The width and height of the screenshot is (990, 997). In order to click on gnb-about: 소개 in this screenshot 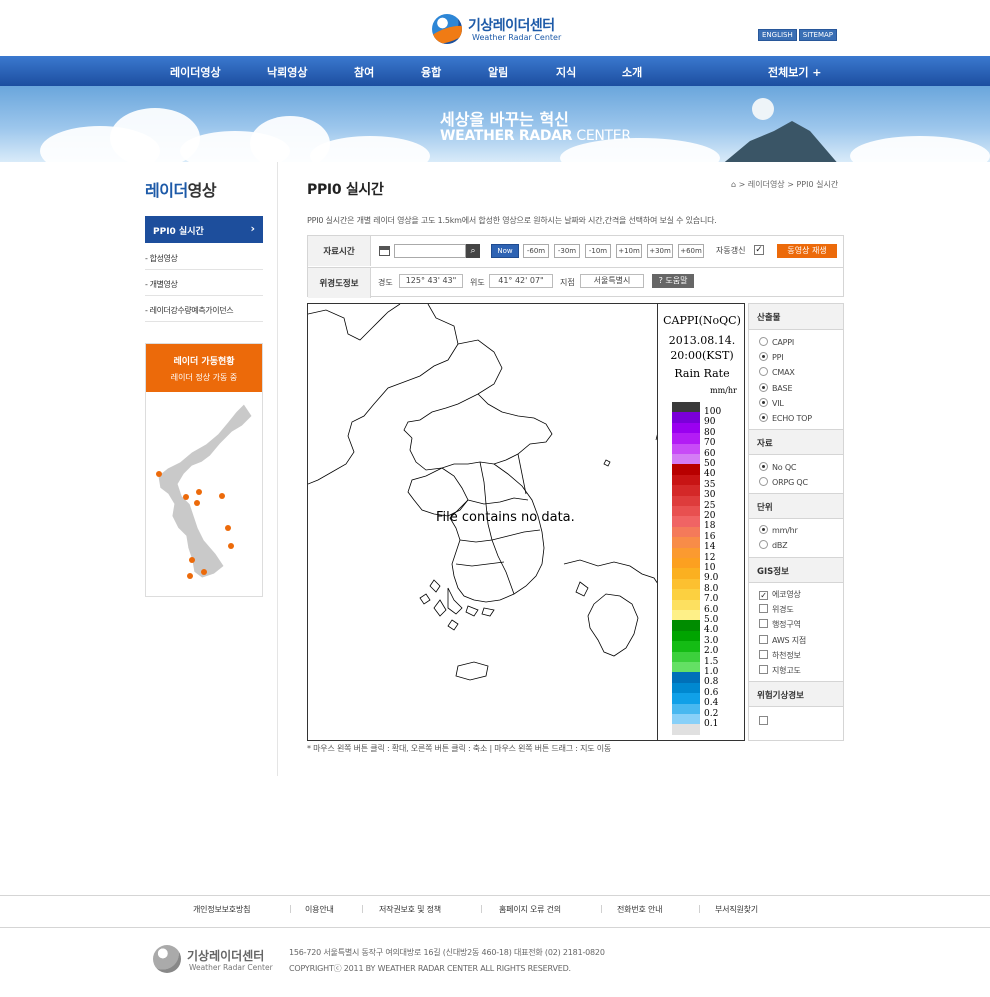, I will do `click(632, 72)`.